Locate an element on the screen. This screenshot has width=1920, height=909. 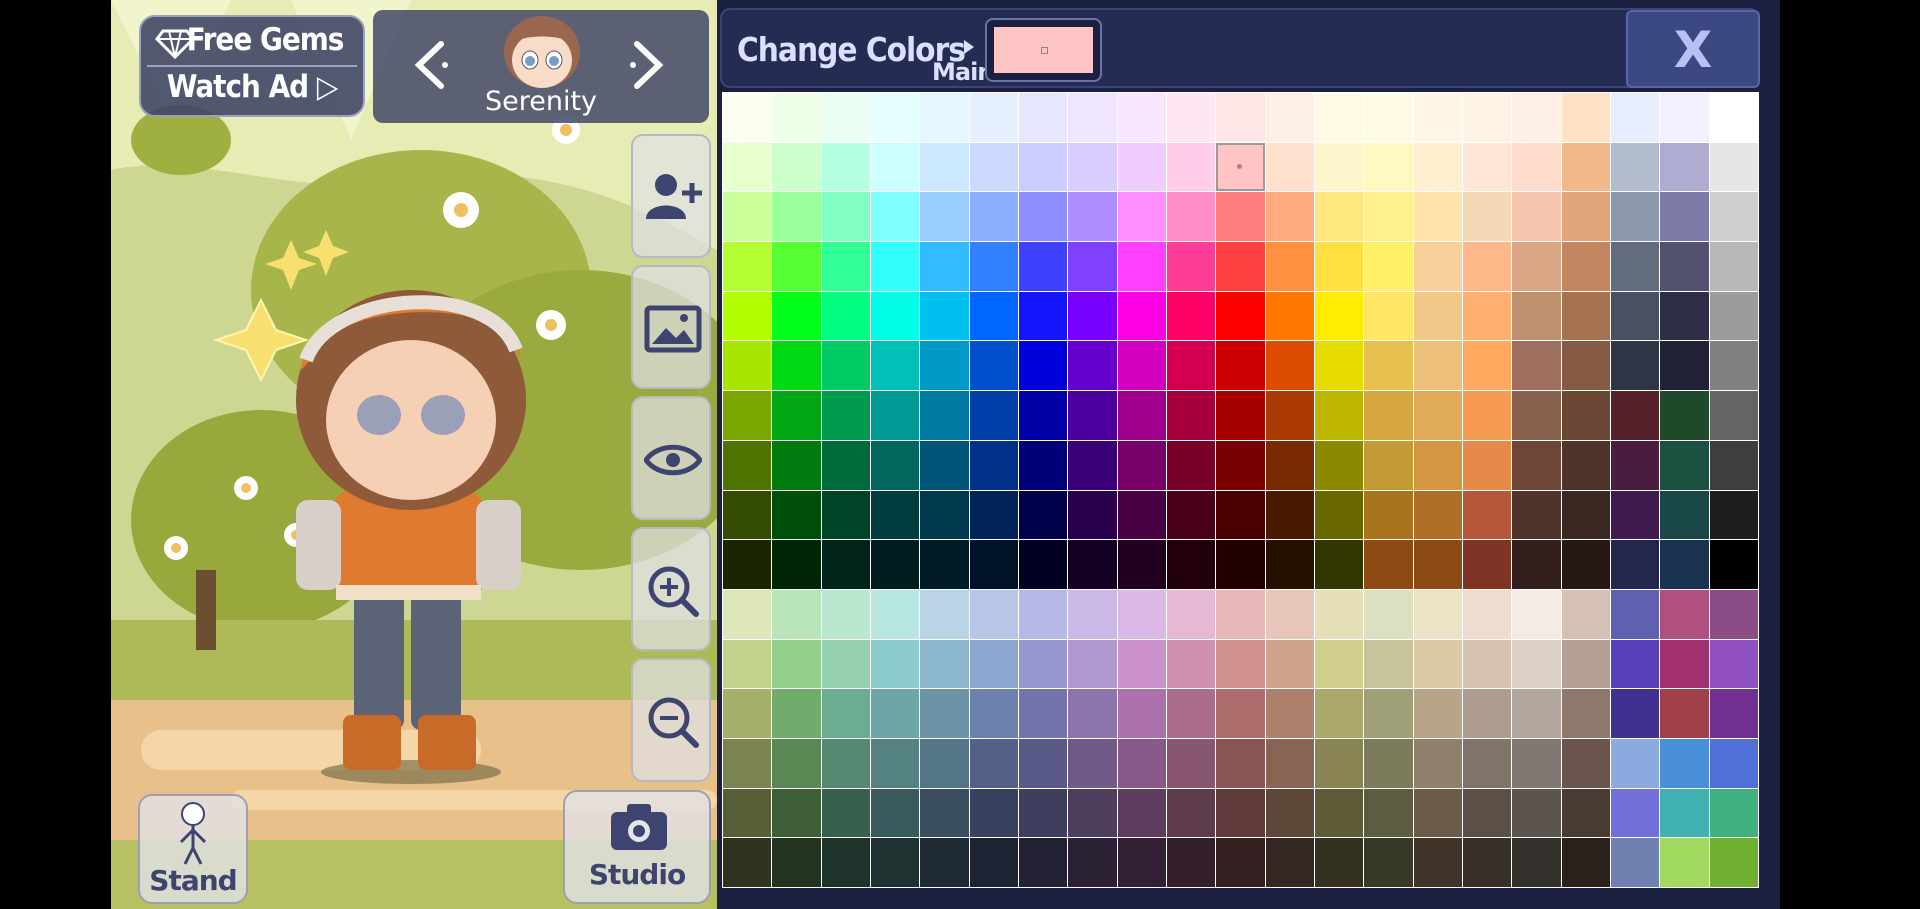
next-character-icon is located at coordinates (647, 65).